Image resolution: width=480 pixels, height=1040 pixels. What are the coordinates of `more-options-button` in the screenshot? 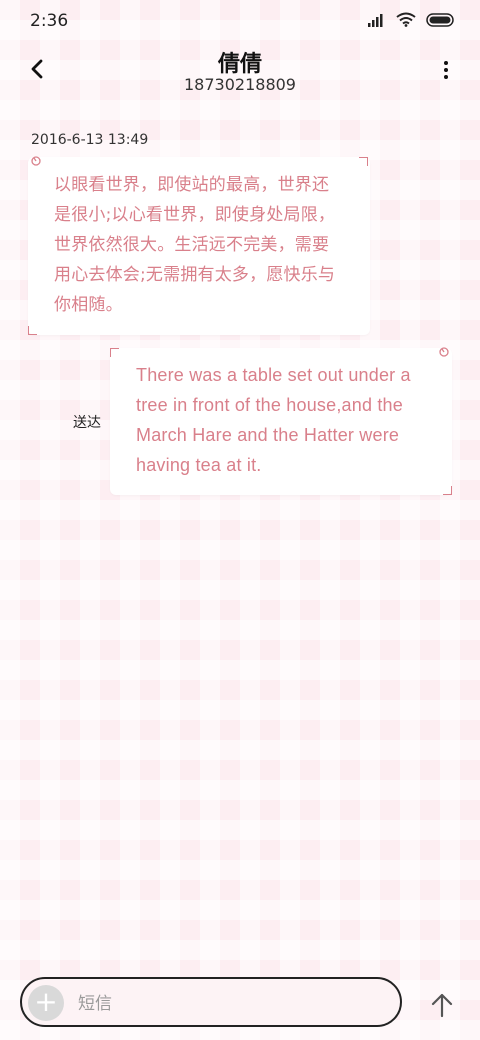 It's located at (446, 71).